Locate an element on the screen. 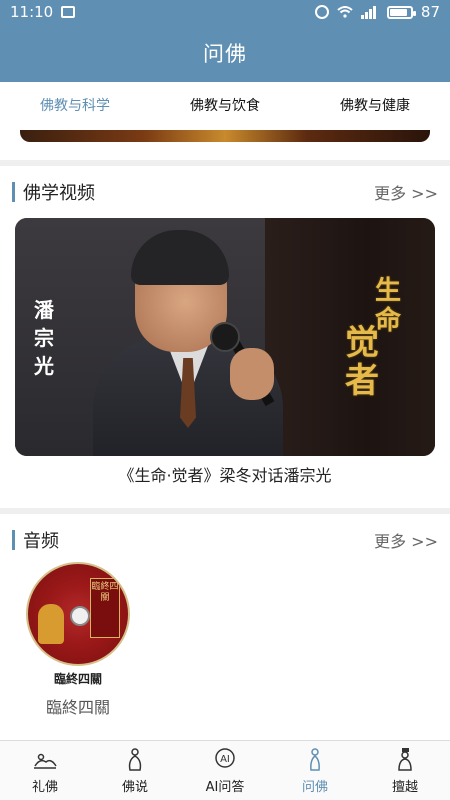 This screenshot has height=800, width=450. nav-label: 佛说 is located at coordinates (134, 787).